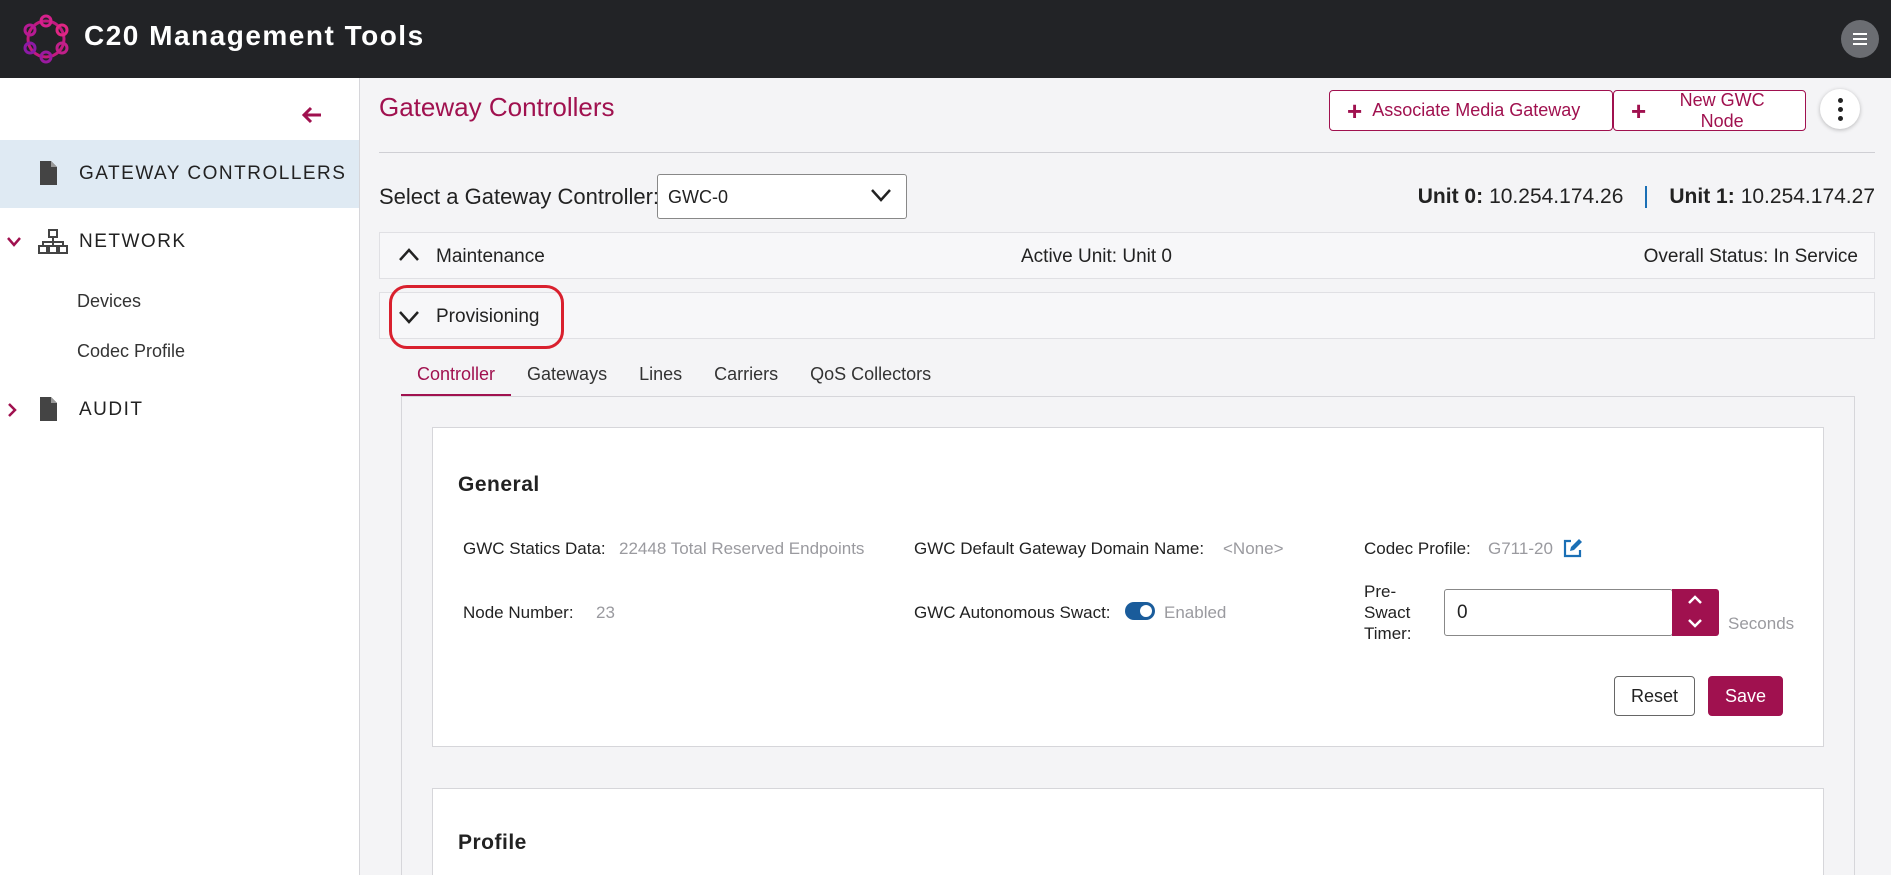 Image resolution: width=1891 pixels, height=875 pixels. What do you see at coordinates (1096, 256) in the screenshot?
I see `active-unit-text: Active Unit: Unit 0` at bounding box center [1096, 256].